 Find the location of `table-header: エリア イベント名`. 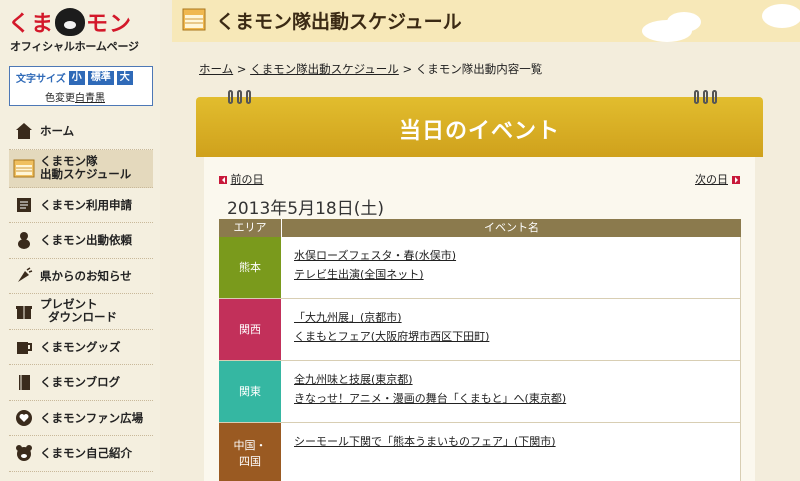

table-header: エリア イベント名 is located at coordinates (480, 228).